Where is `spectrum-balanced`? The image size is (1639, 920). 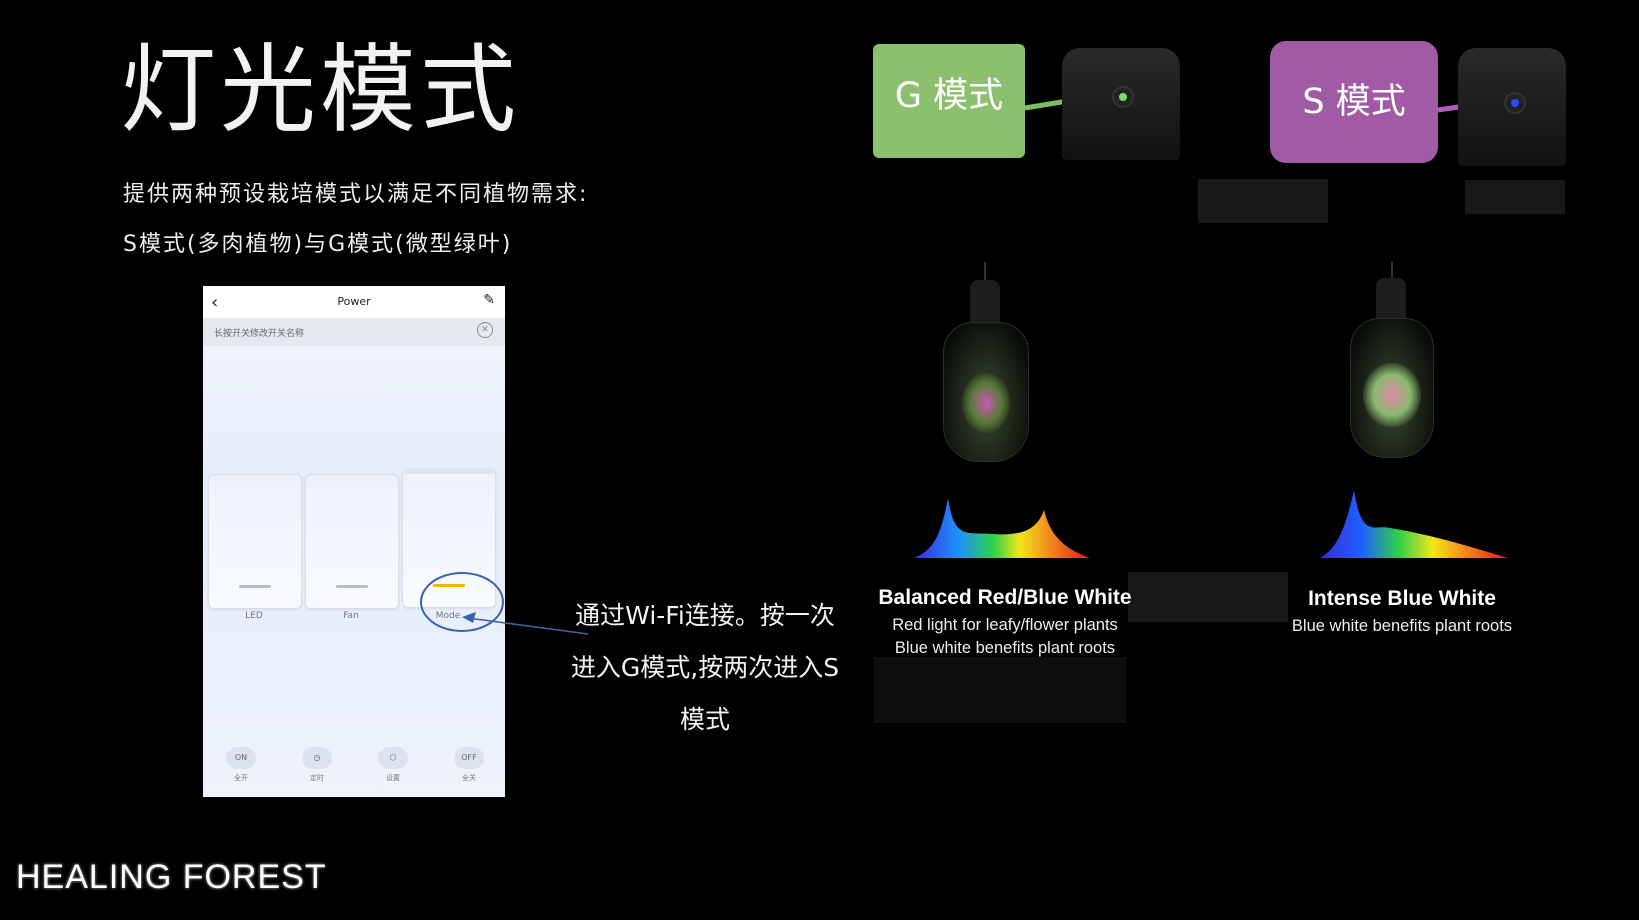
spectrum-balanced is located at coordinates (1002, 528).